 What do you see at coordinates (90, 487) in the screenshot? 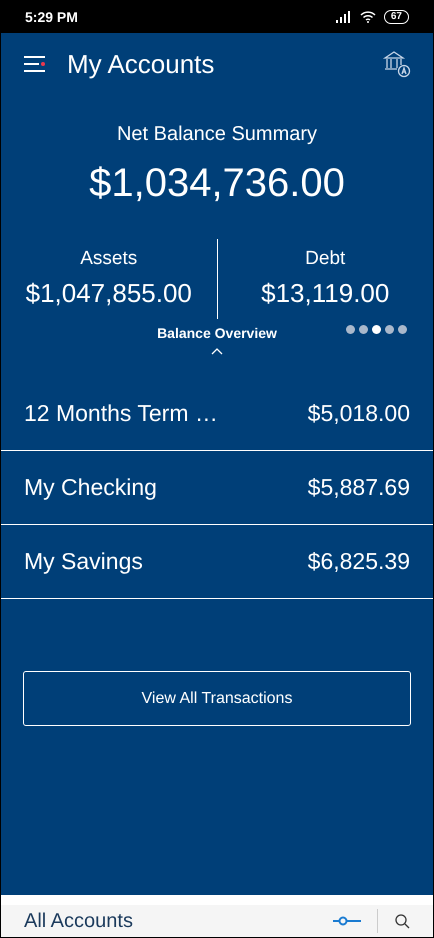
I see `account-name: My Checking` at bounding box center [90, 487].